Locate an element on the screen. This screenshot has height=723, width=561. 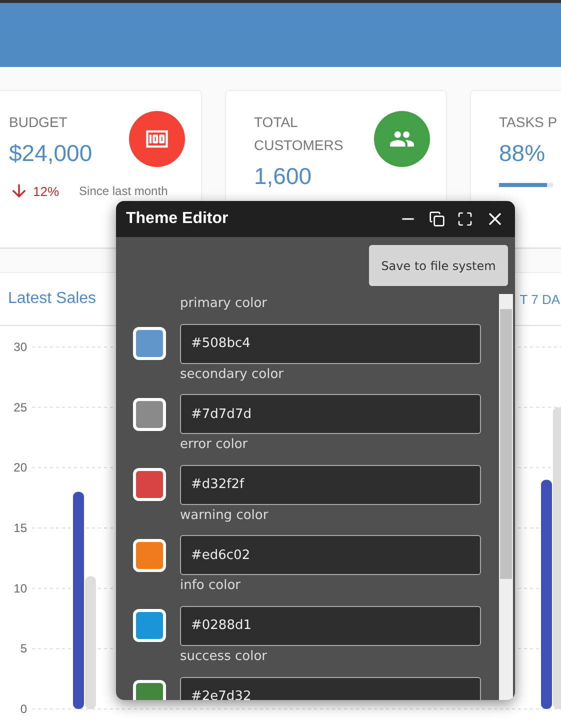
color-input: #508bc4 is located at coordinates (330, 344).